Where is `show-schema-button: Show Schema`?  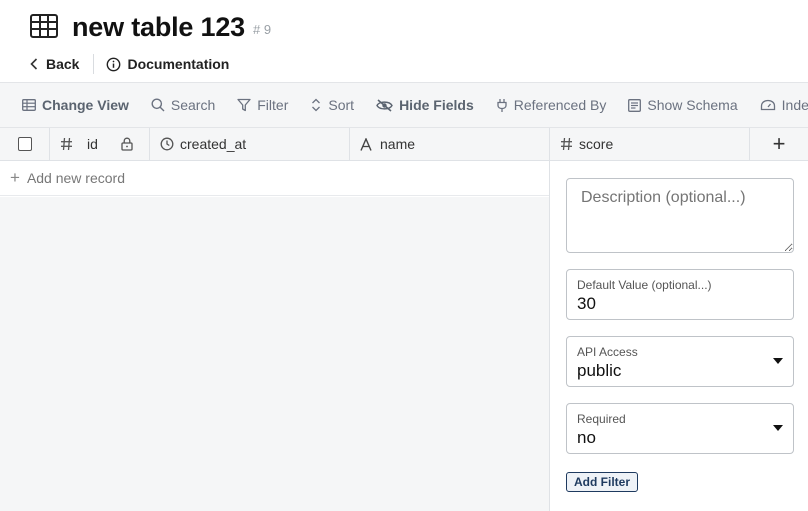 show-schema-button: Show Schema is located at coordinates (683, 105).